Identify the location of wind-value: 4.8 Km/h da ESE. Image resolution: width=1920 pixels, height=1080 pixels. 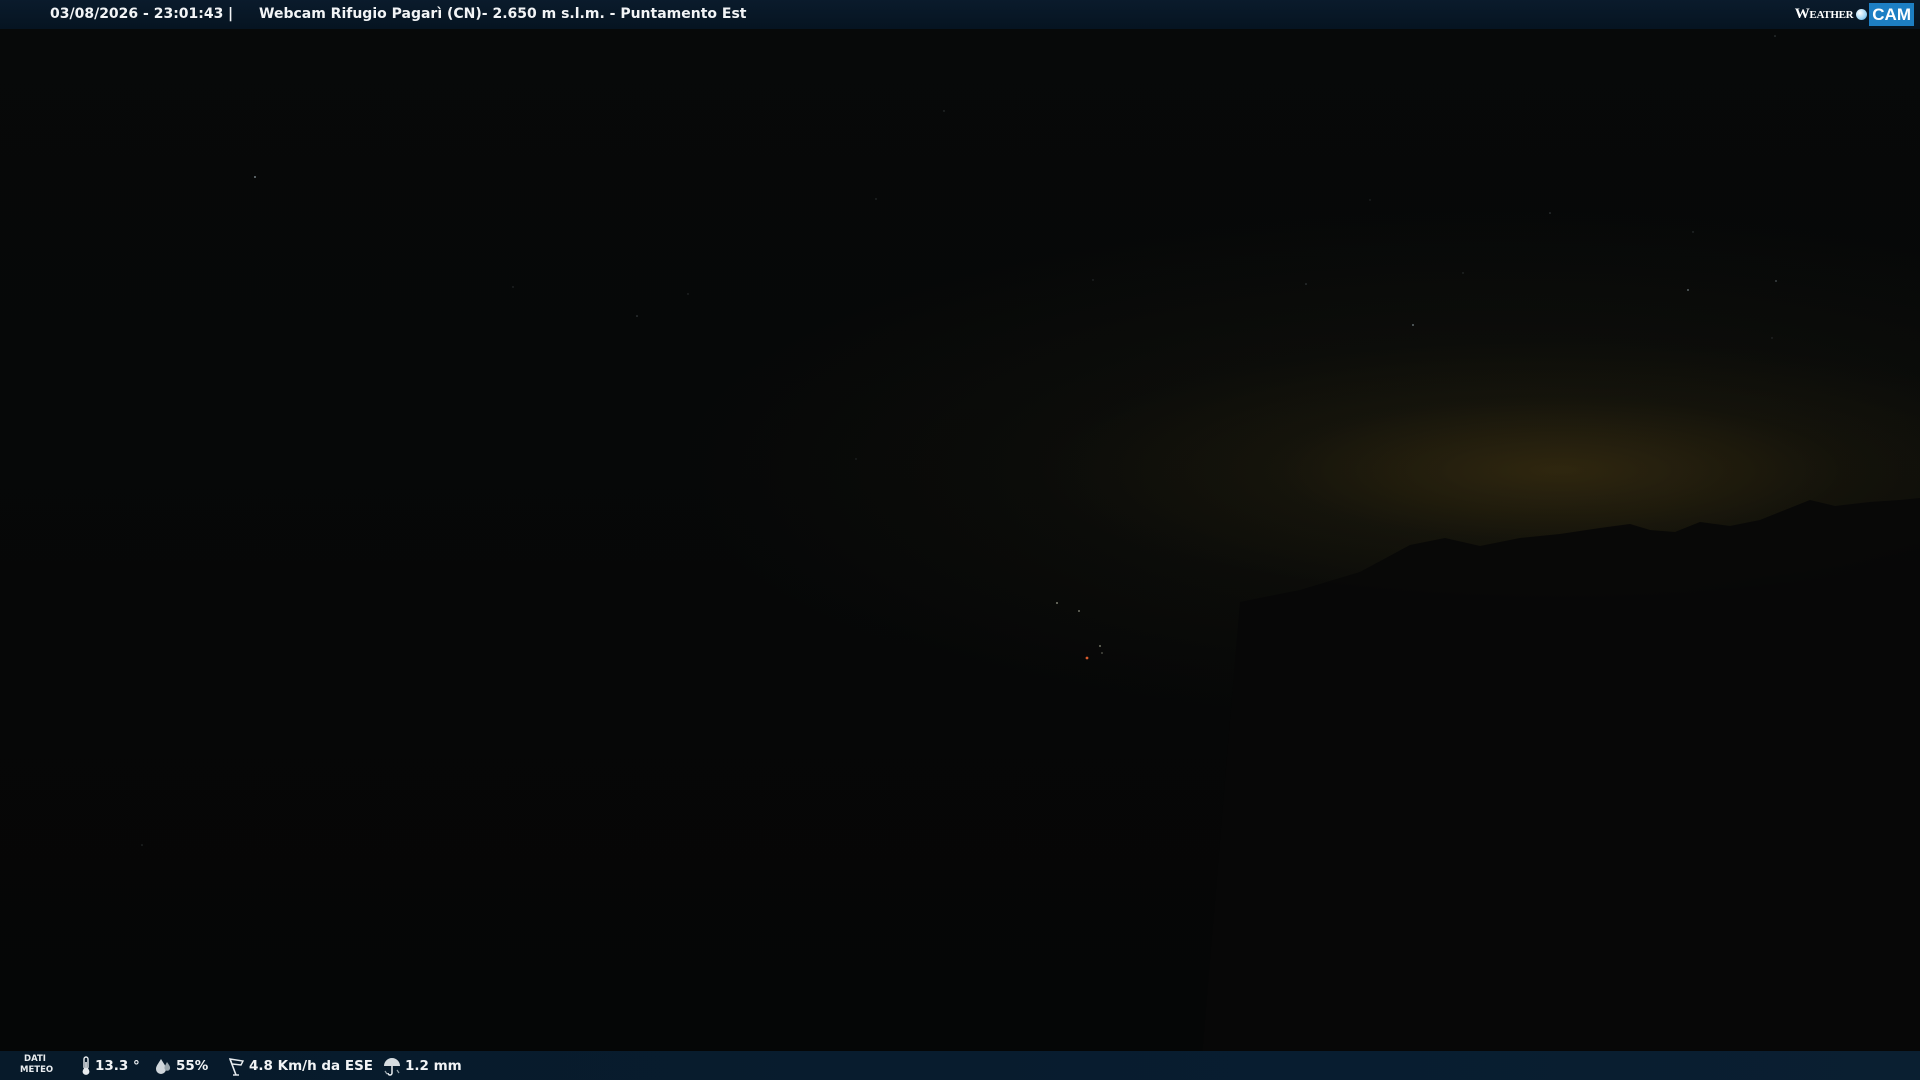
(311, 1065).